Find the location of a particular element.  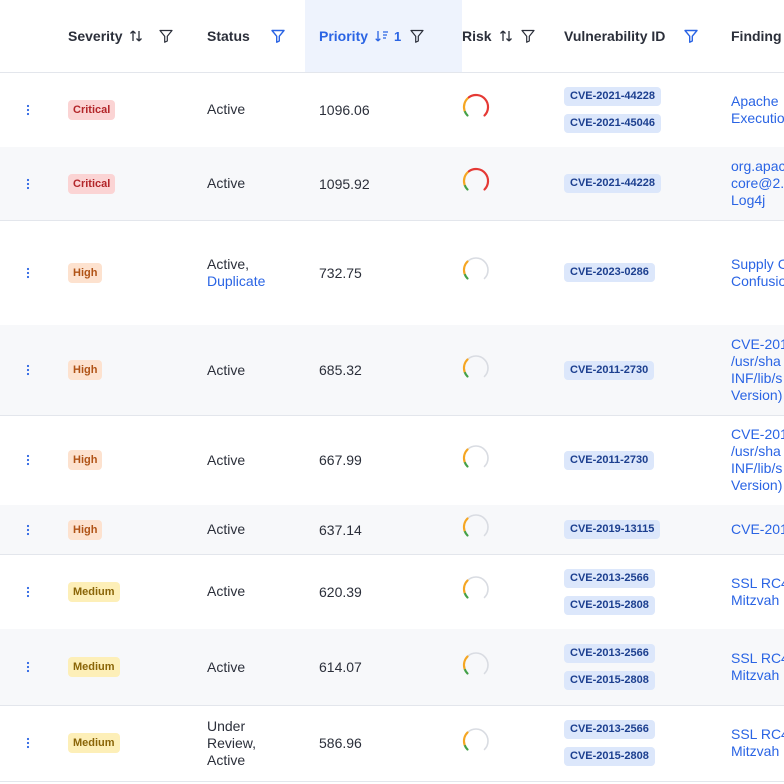

sort-descending-icon is located at coordinates (382, 36).